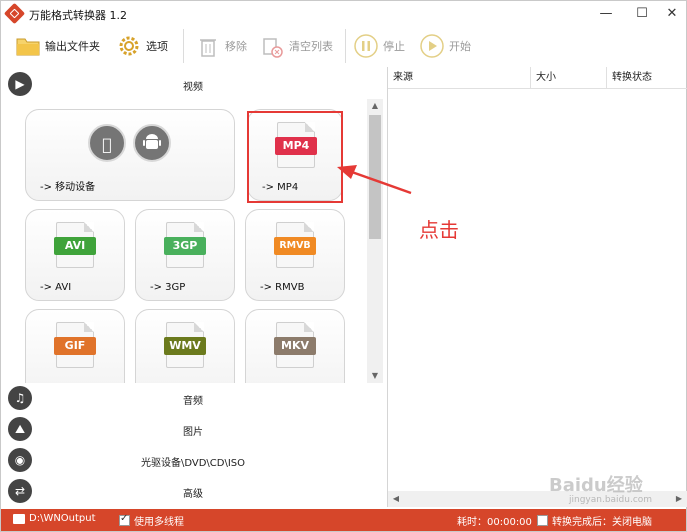 This screenshot has height=532, width=687. Describe the element at coordinates (168, 287) in the screenshot. I see `format-card-label: -> 3GP` at that location.